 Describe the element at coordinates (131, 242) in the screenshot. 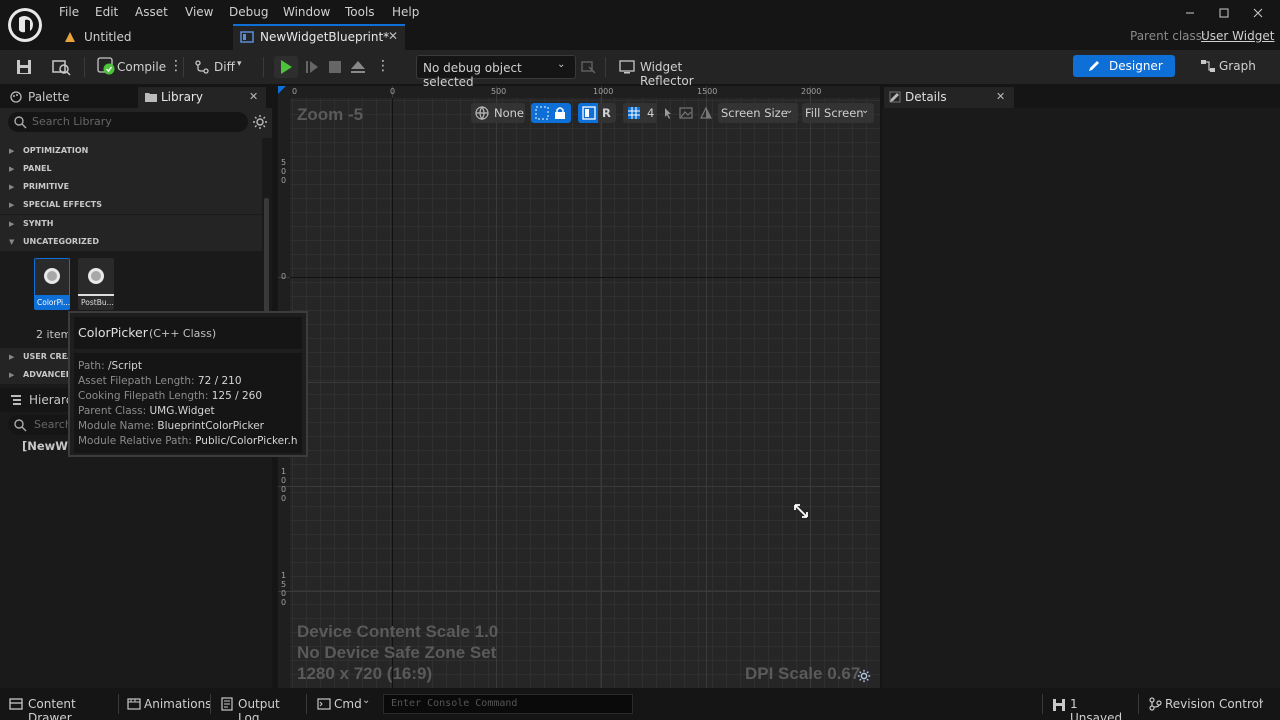

I see `category-uncategorized: ▼ UNCATEGORIZED` at that location.